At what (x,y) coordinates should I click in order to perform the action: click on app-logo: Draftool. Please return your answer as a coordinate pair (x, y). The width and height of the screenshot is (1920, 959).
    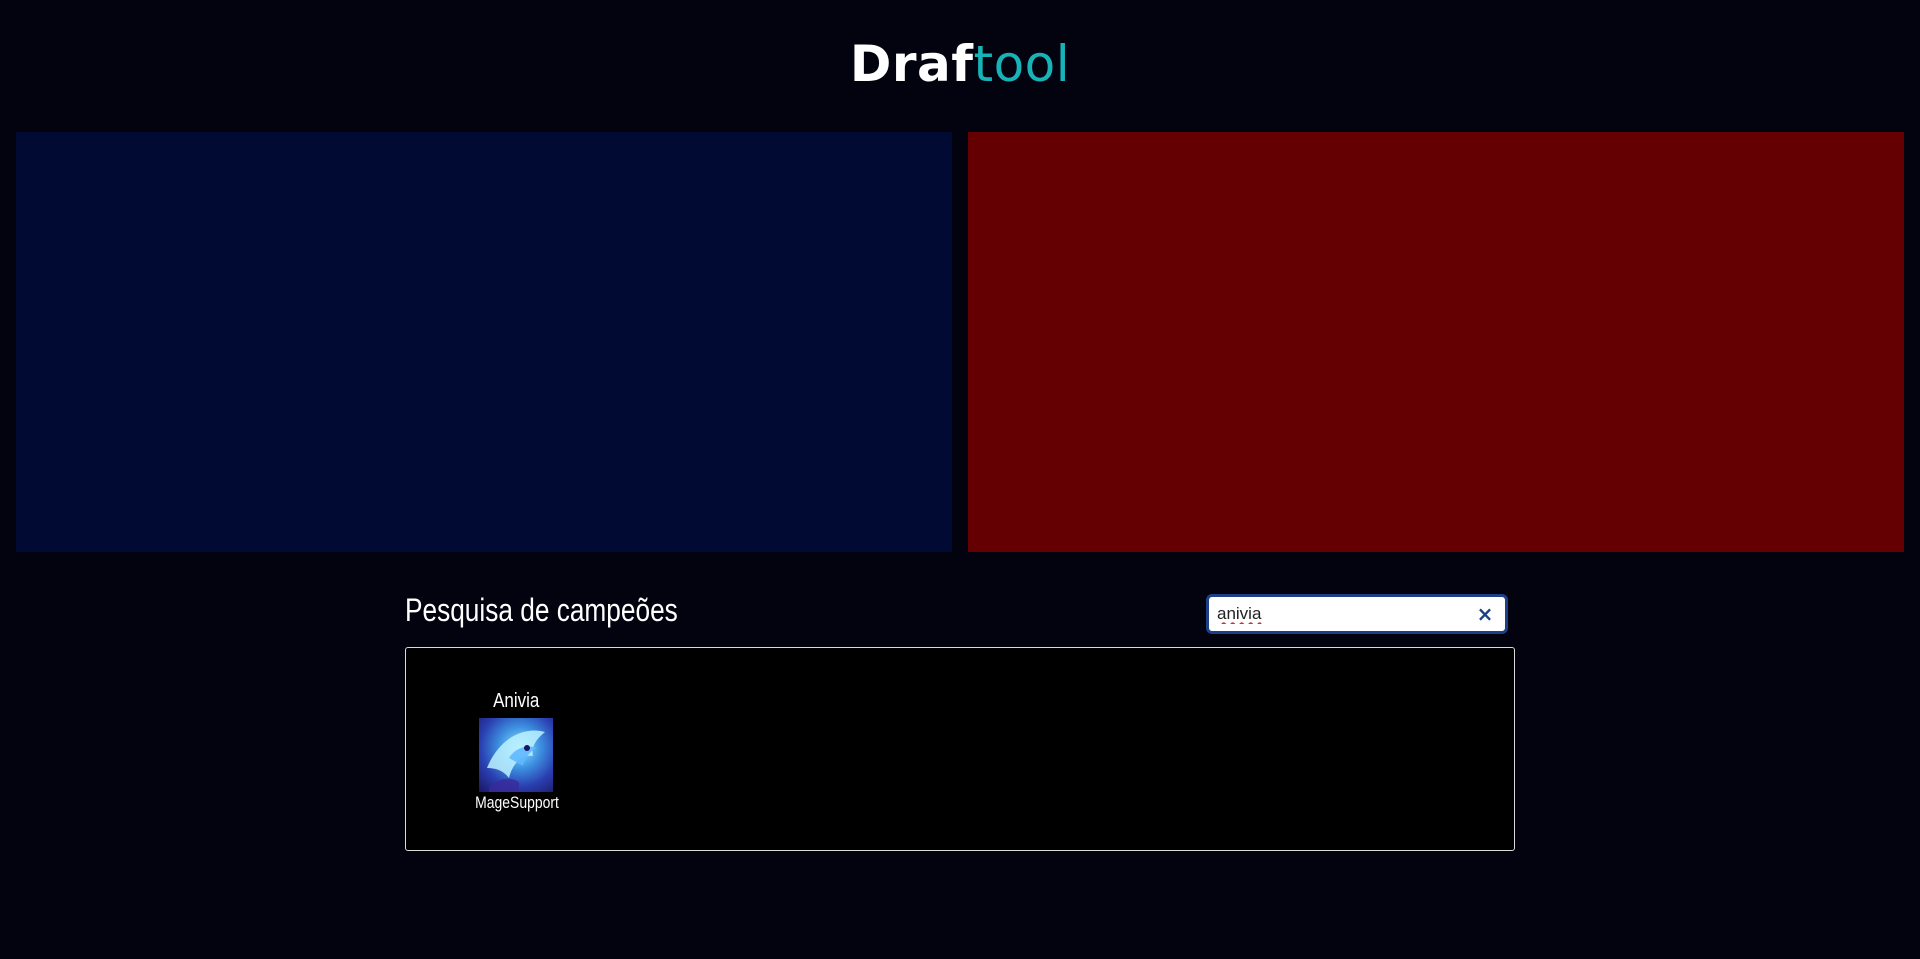
    Looking at the image, I should click on (960, 64).